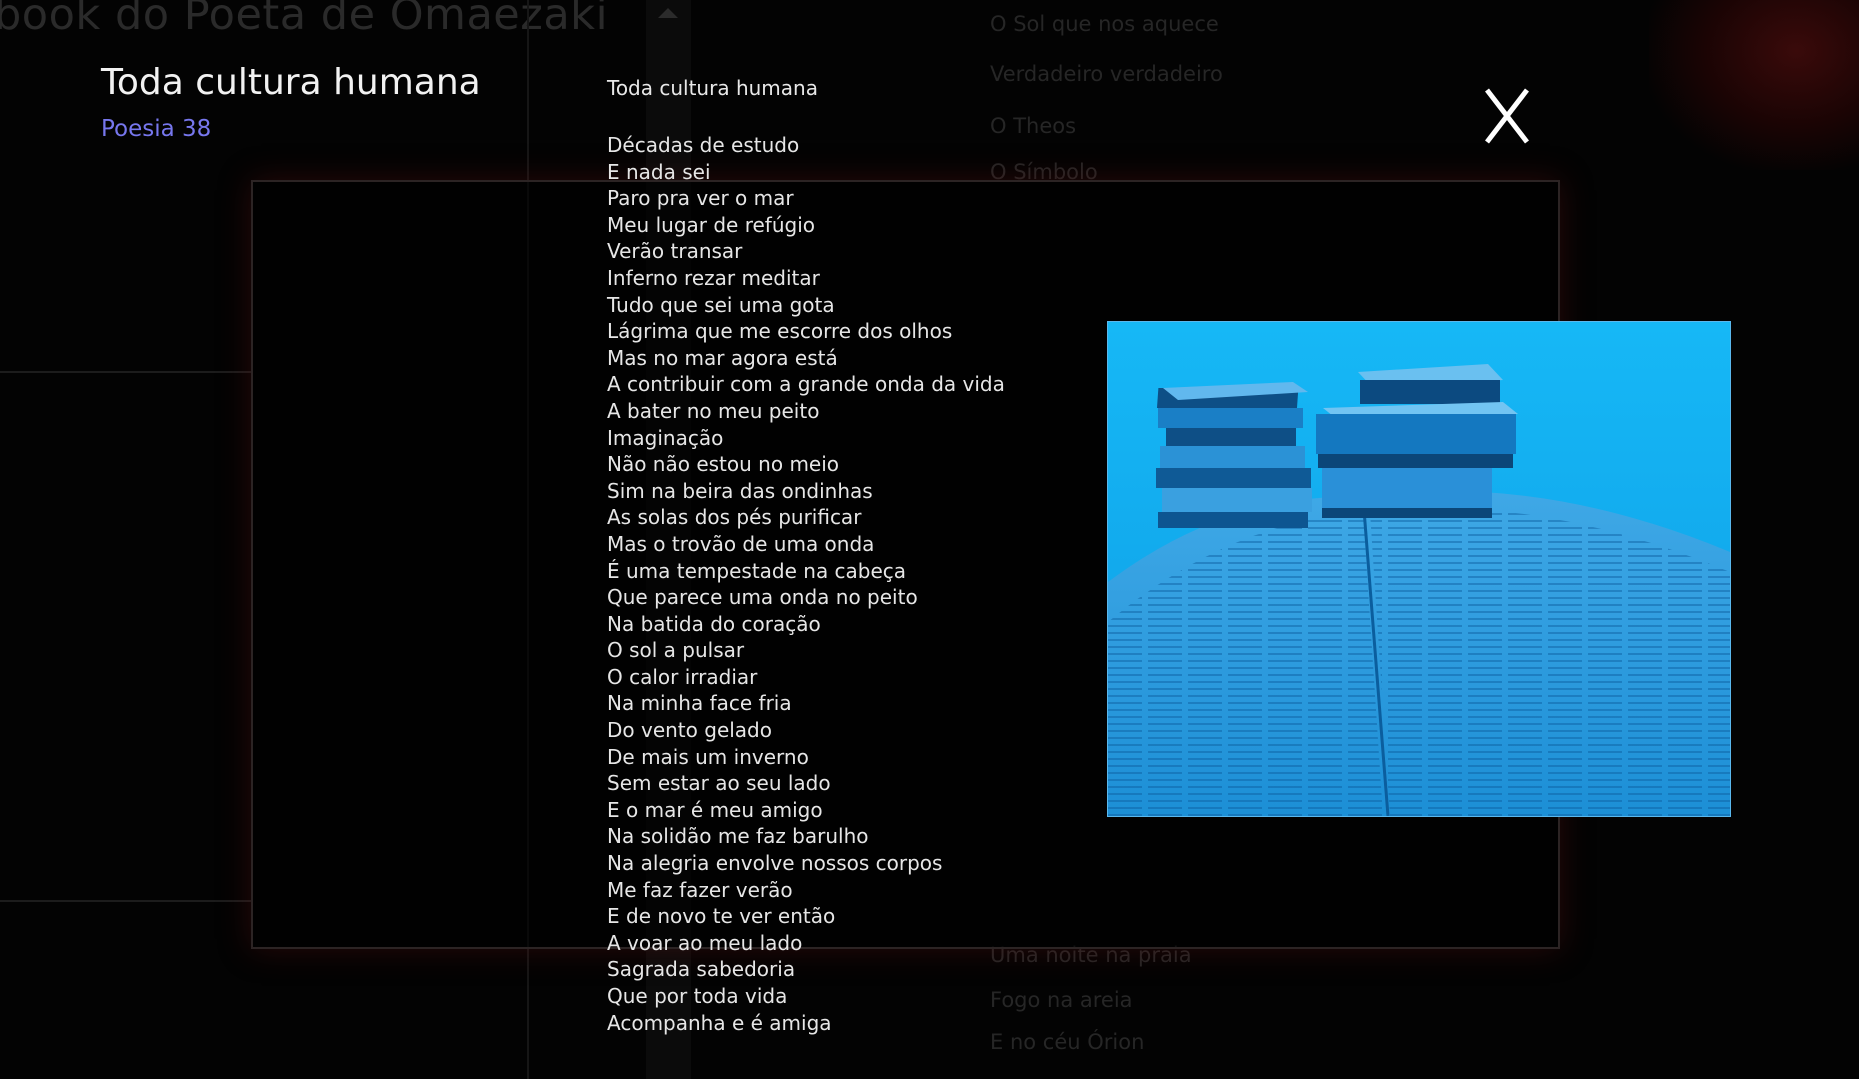 Image resolution: width=1859 pixels, height=1079 pixels. I want to click on poem-line: O sol a pulsar, so click(676, 650).